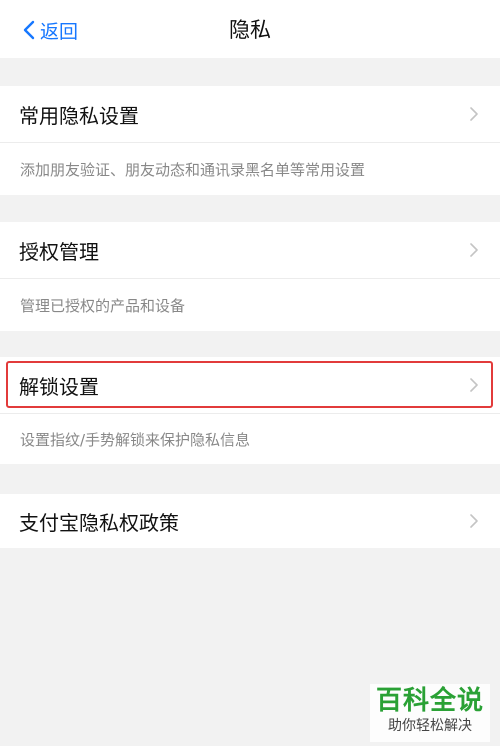  I want to click on section-common-privacy: 常用隐私设置 添加朋友验证、朋友动态和通讯录黑名单等常用设置, so click(250, 140).